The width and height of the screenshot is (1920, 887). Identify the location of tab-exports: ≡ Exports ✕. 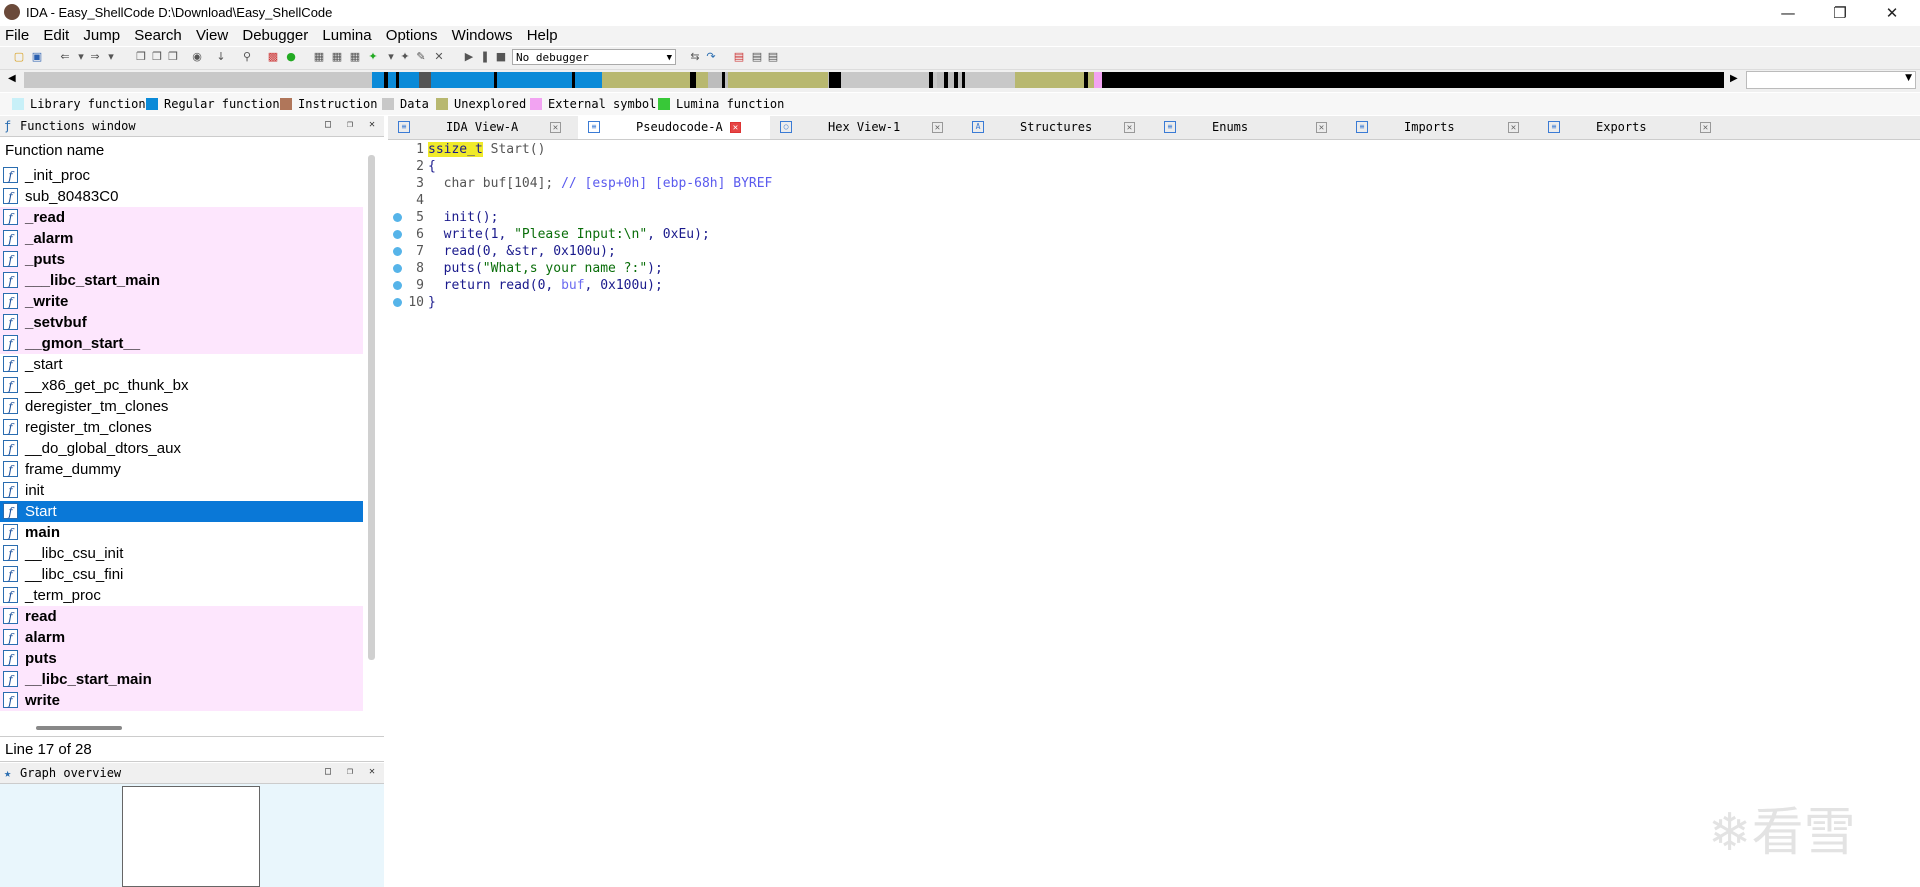
(1634, 127).